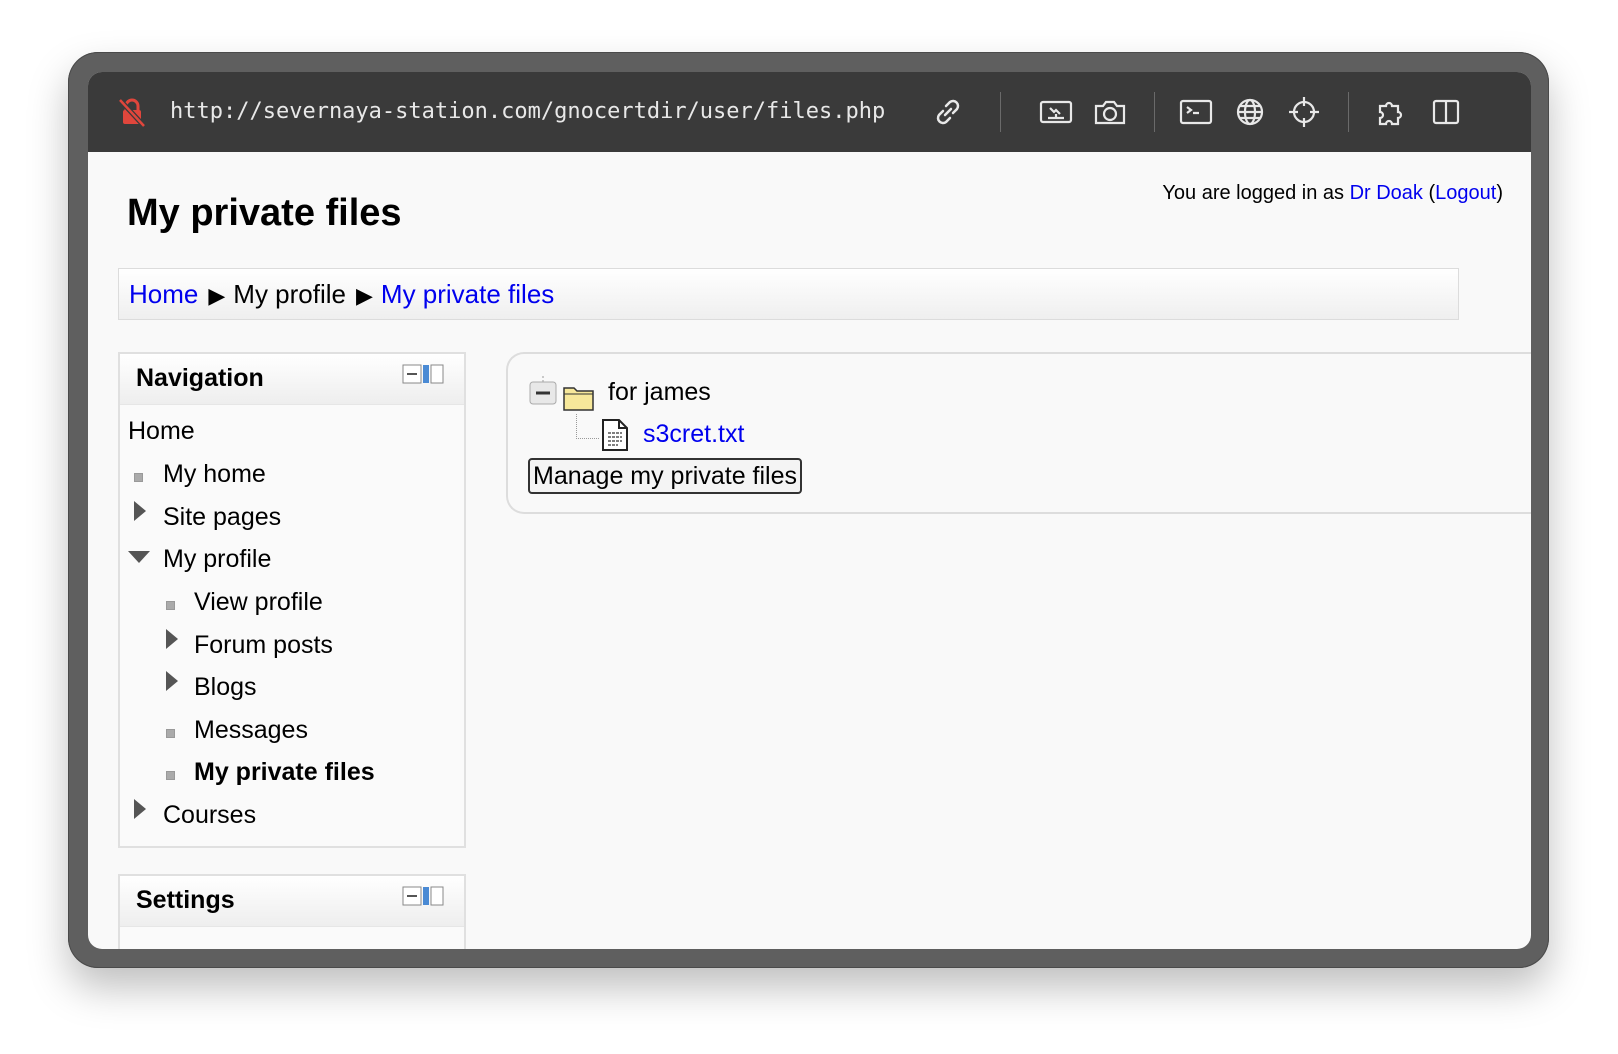 This screenshot has height=1054, width=1618. I want to click on logout-link: Logout, so click(1465, 193).